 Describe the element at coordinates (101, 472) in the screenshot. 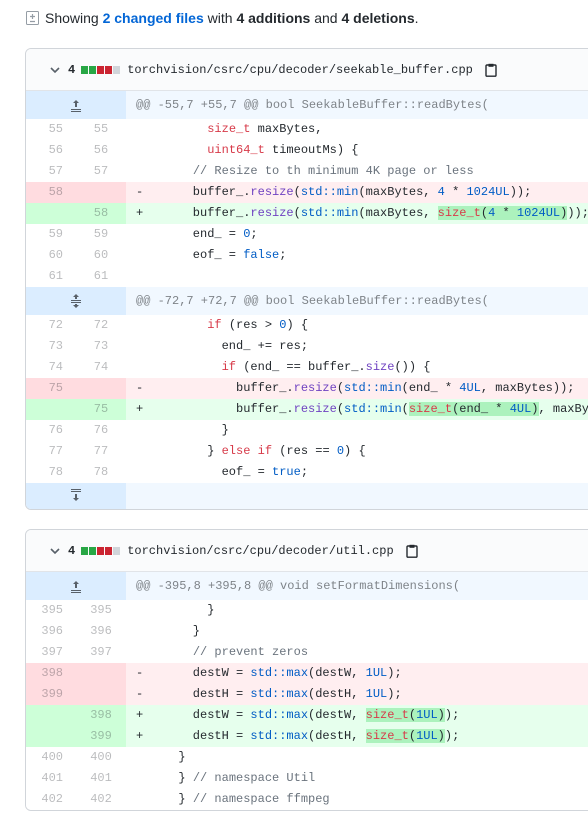

I see `new-line-number: 78` at that location.